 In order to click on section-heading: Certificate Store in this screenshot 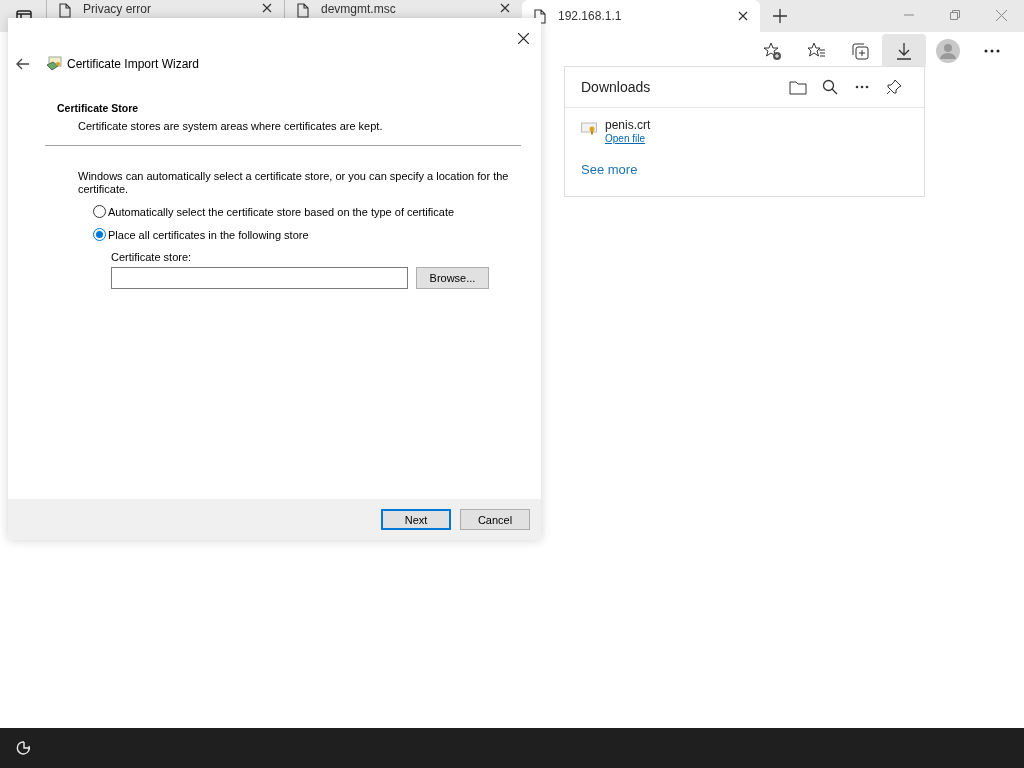, I will do `click(98, 108)`.